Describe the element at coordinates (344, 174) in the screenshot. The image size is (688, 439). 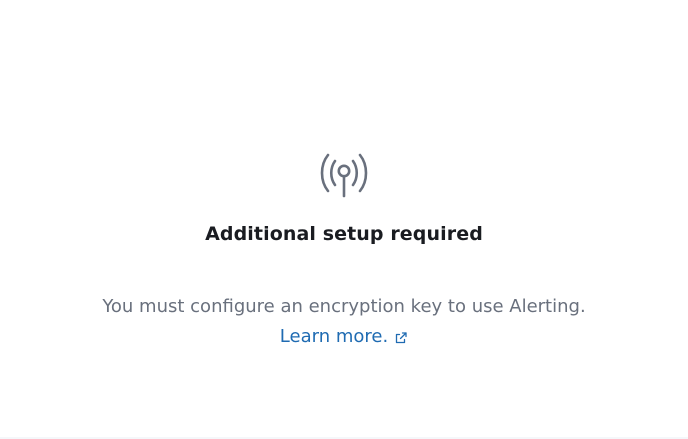
I see `broadcast-antenna-icon` at that location.